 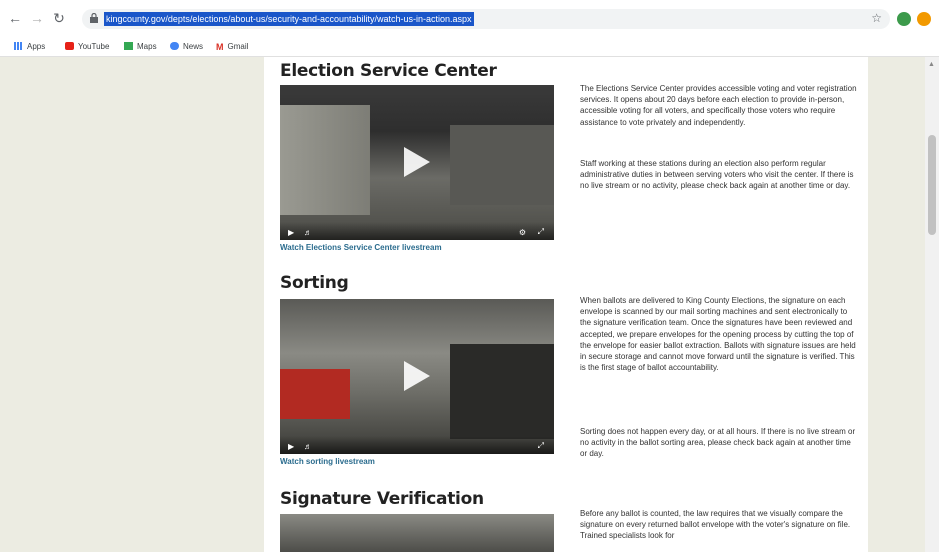 I want to click on vertical-scrollbar: ▲, so click(x=932, y=304).